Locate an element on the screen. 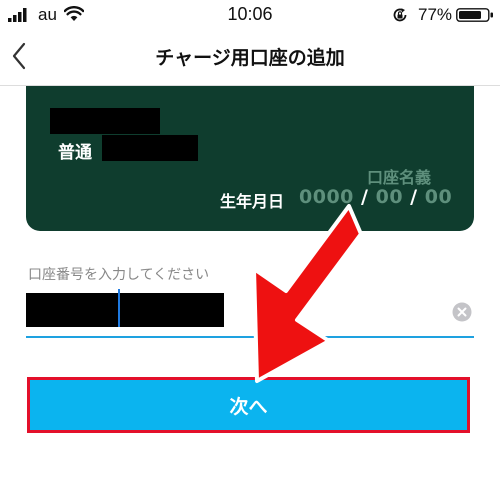  birth-date-value: 0000 / 00 / 00 is located at coordinates (375, 197).